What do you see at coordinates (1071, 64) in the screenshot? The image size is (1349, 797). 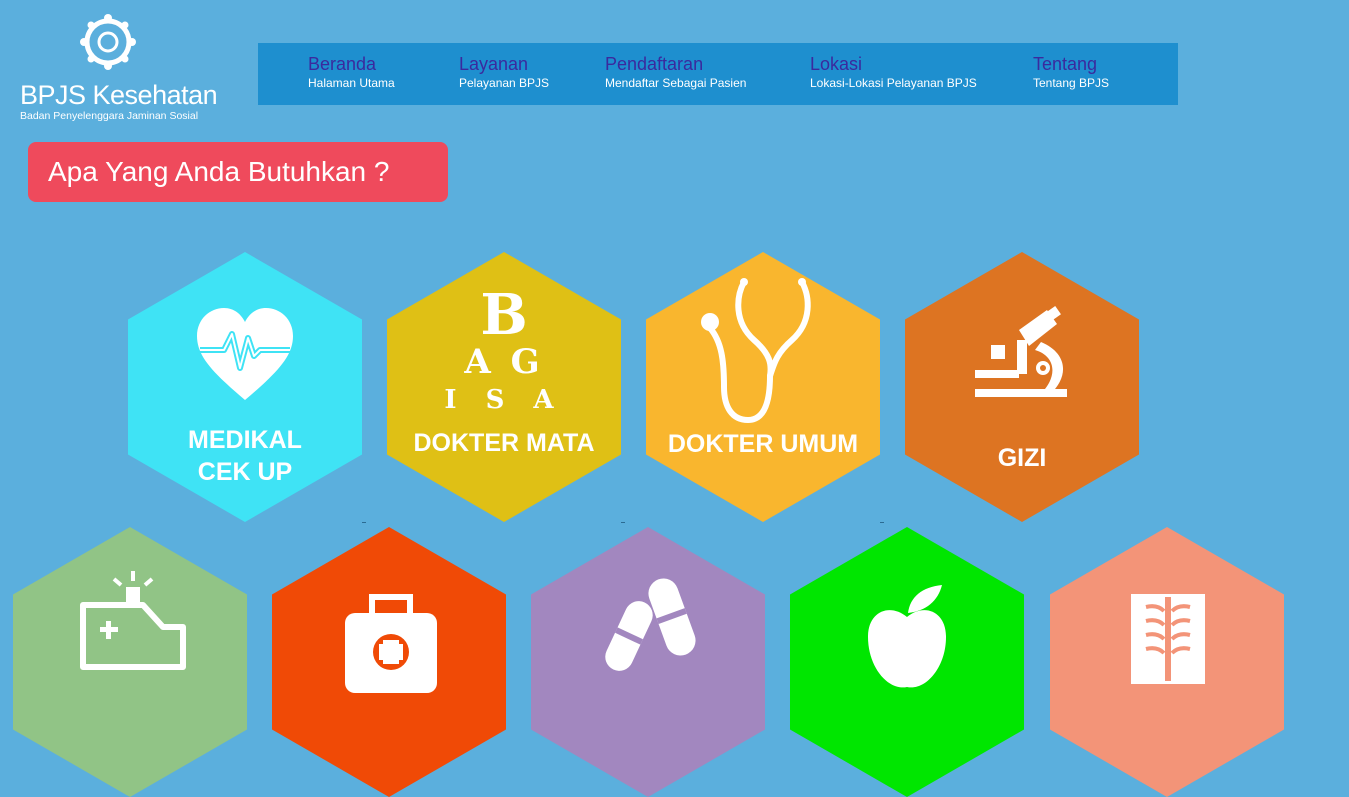 I see `nav-title: Tentang` at bounding box center [1071, 64].